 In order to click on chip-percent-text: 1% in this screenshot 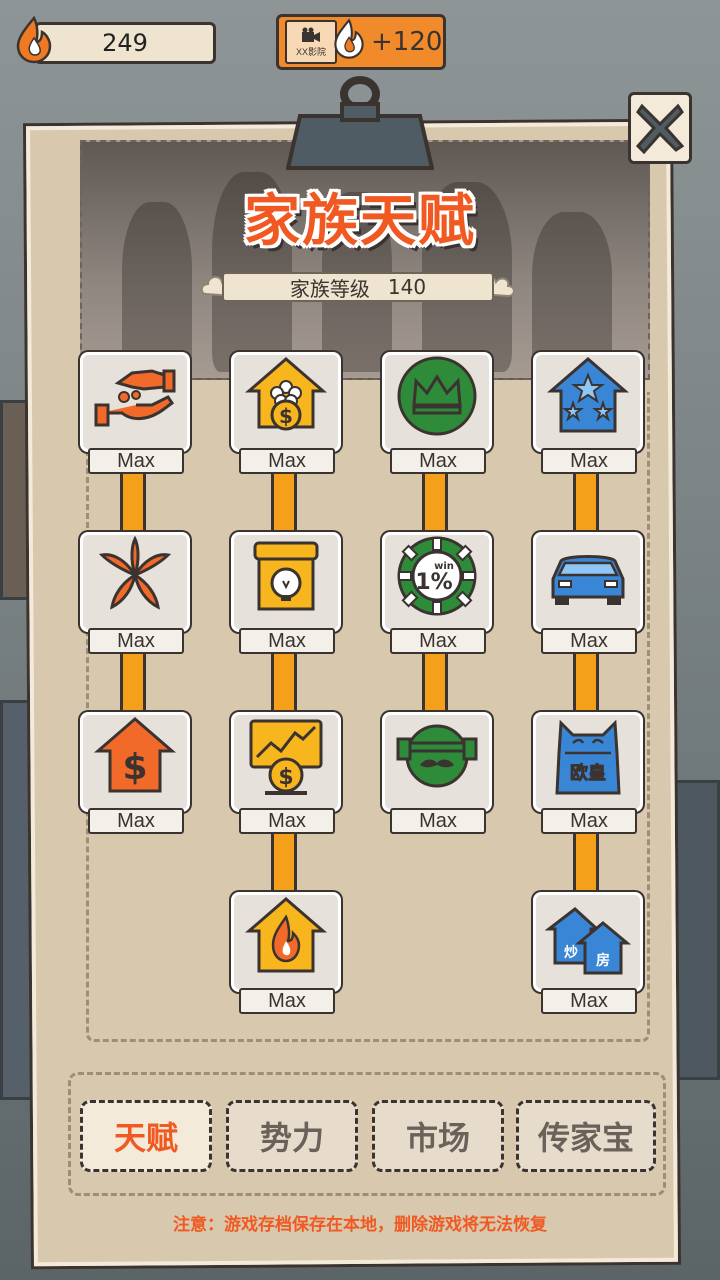, I will do `click(433, 582)`.